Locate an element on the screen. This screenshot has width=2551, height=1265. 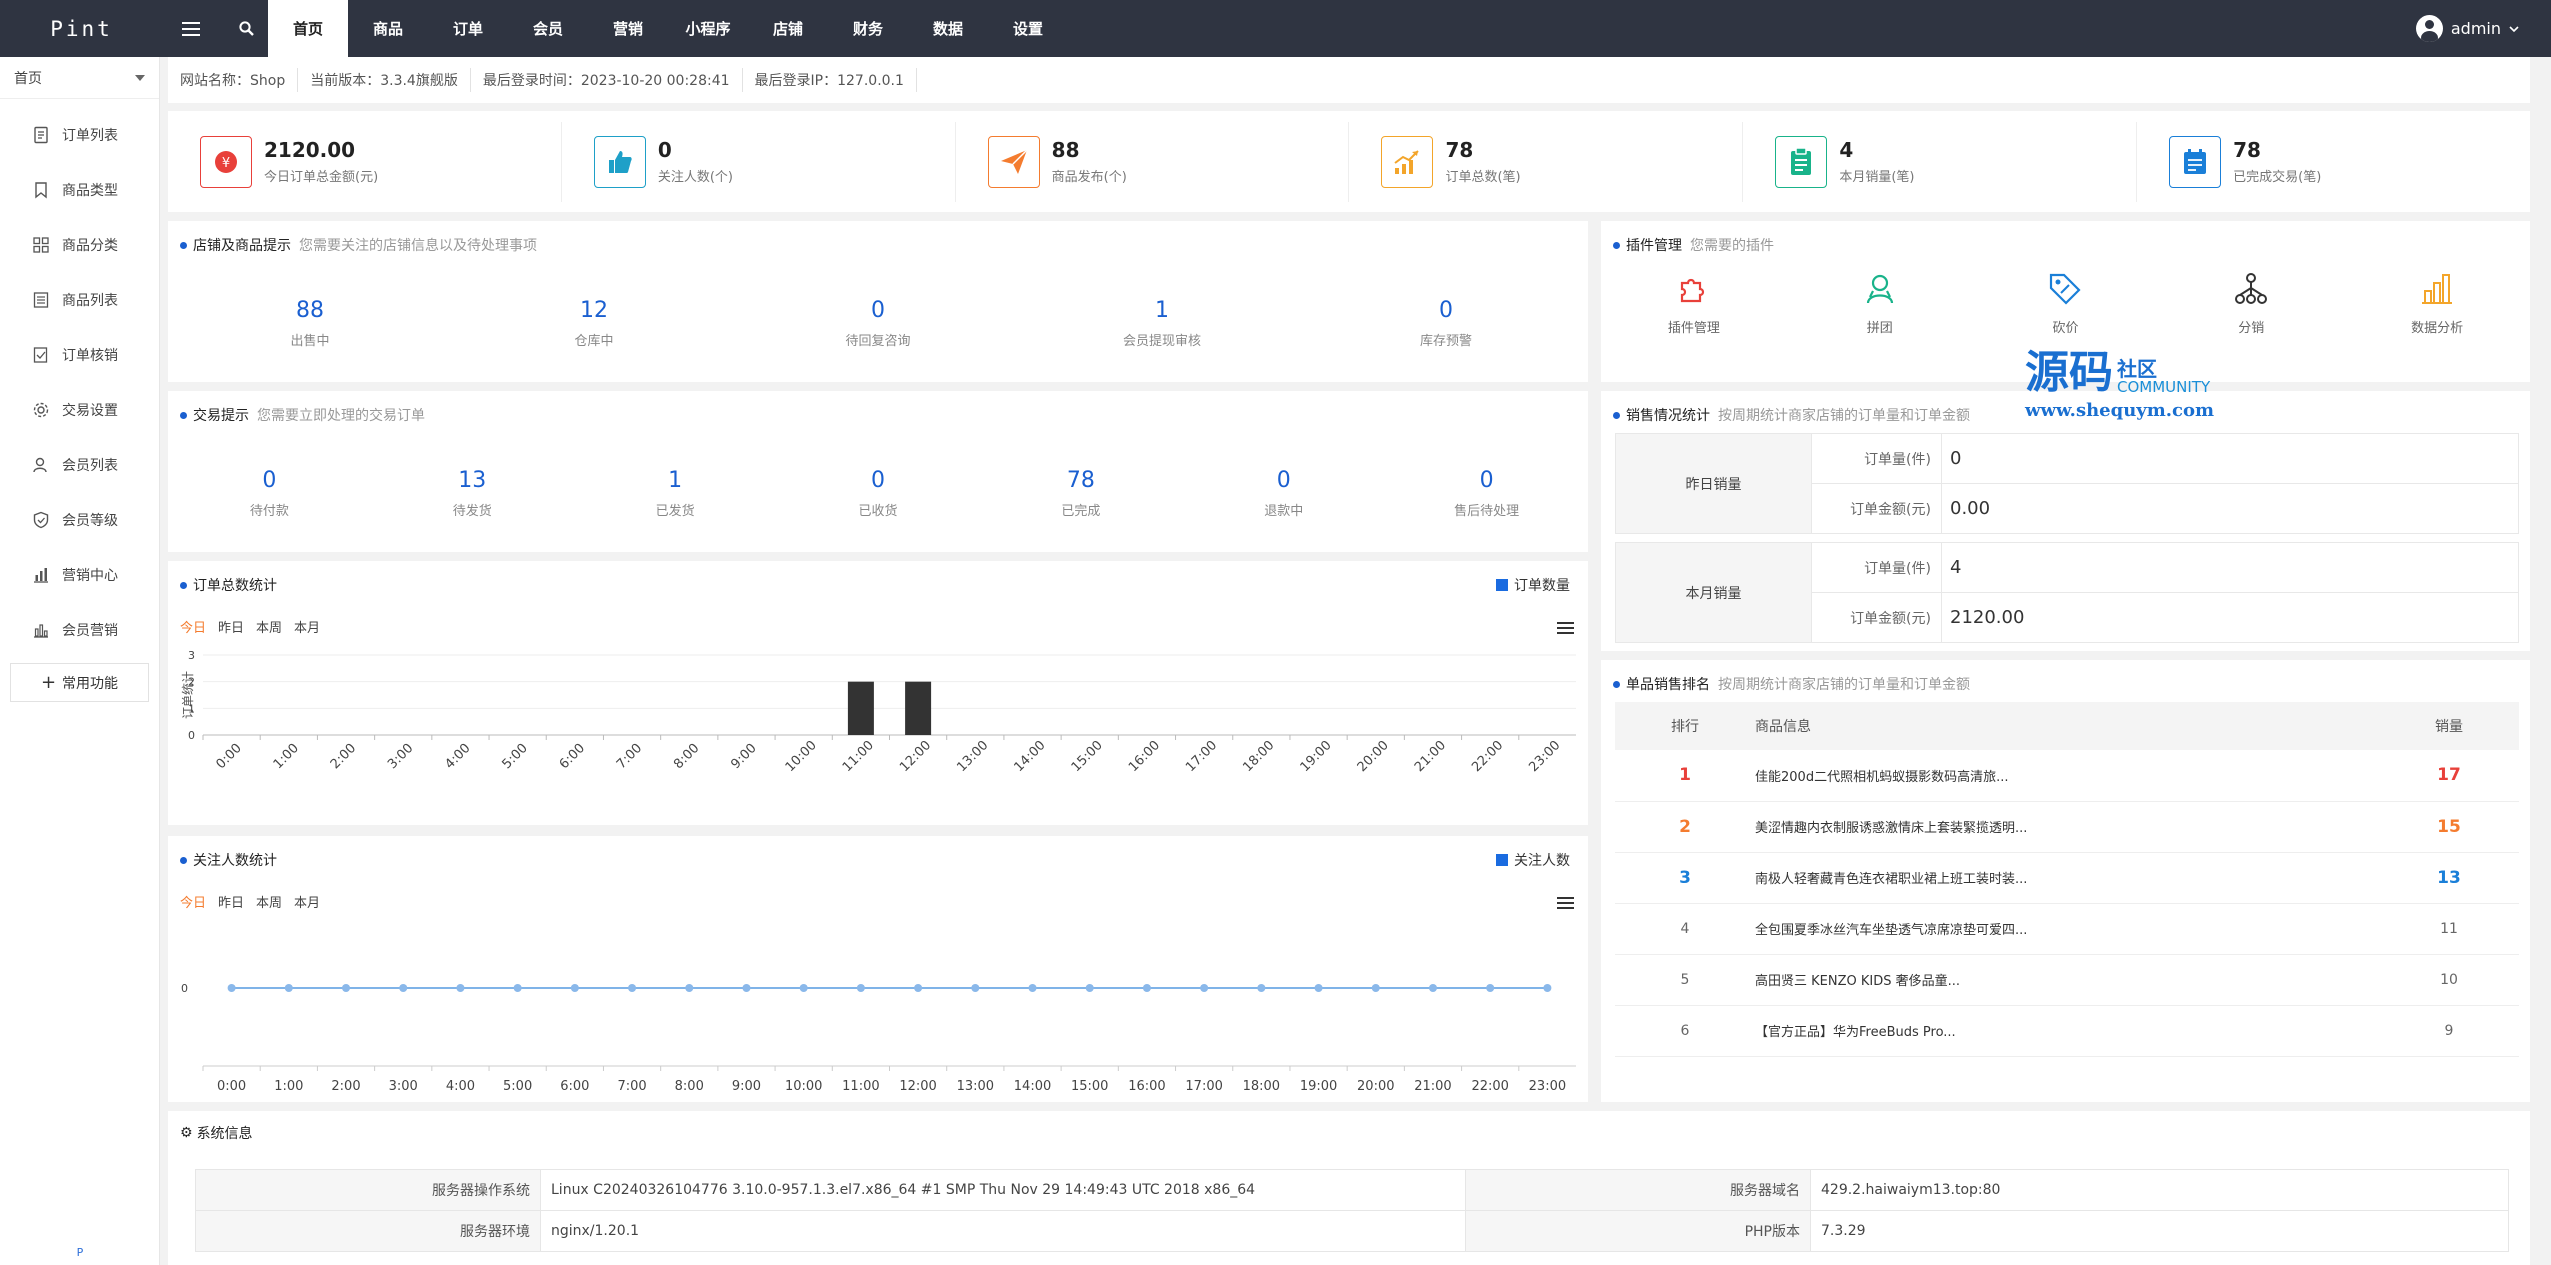
stat-card: 88 商品发布(个) is located at coordinates (1153, 161).